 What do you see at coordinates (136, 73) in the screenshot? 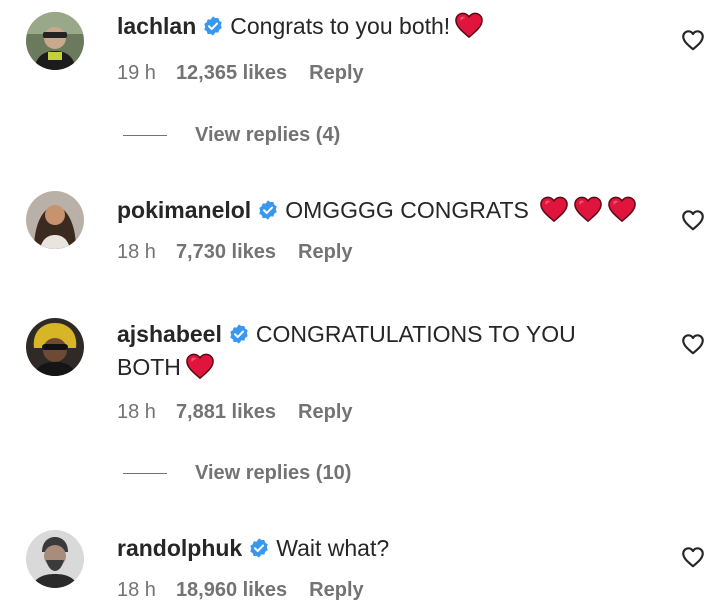
I see `timestamp: 19 h` at bounding box center [136, 73].